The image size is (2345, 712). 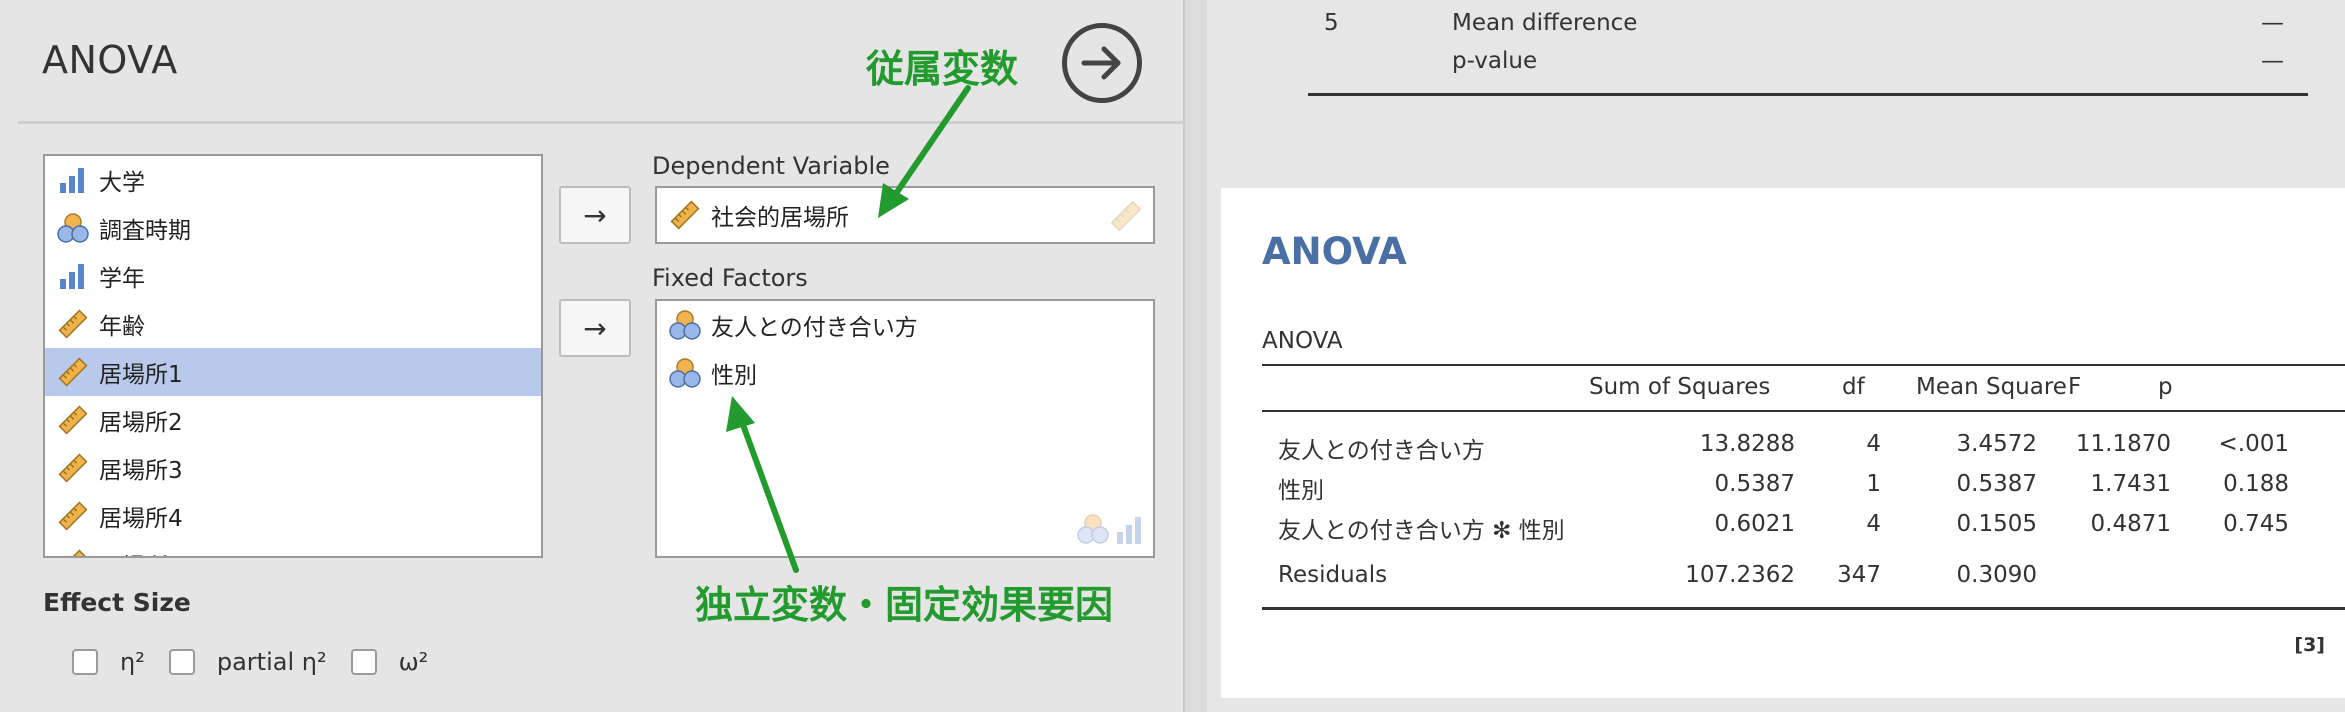 I want to click on arrow-right-icon, so click(x=1101, y=63).